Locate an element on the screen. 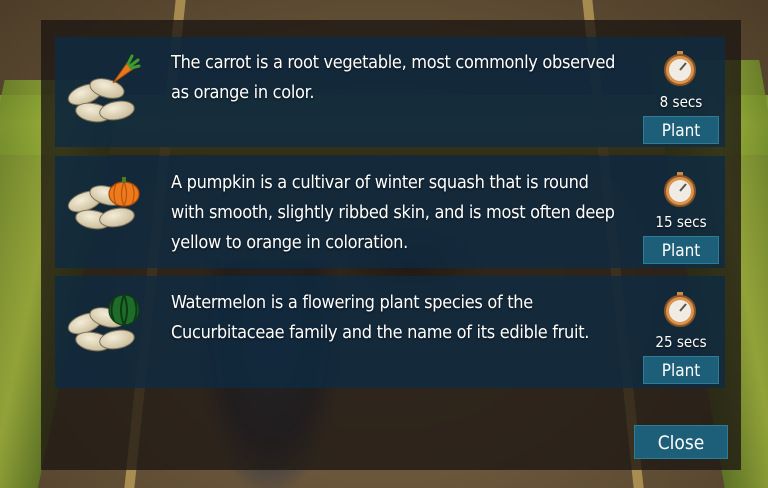  crop-side-panel: 8 secs Plant is located at coordinates (681, 92).